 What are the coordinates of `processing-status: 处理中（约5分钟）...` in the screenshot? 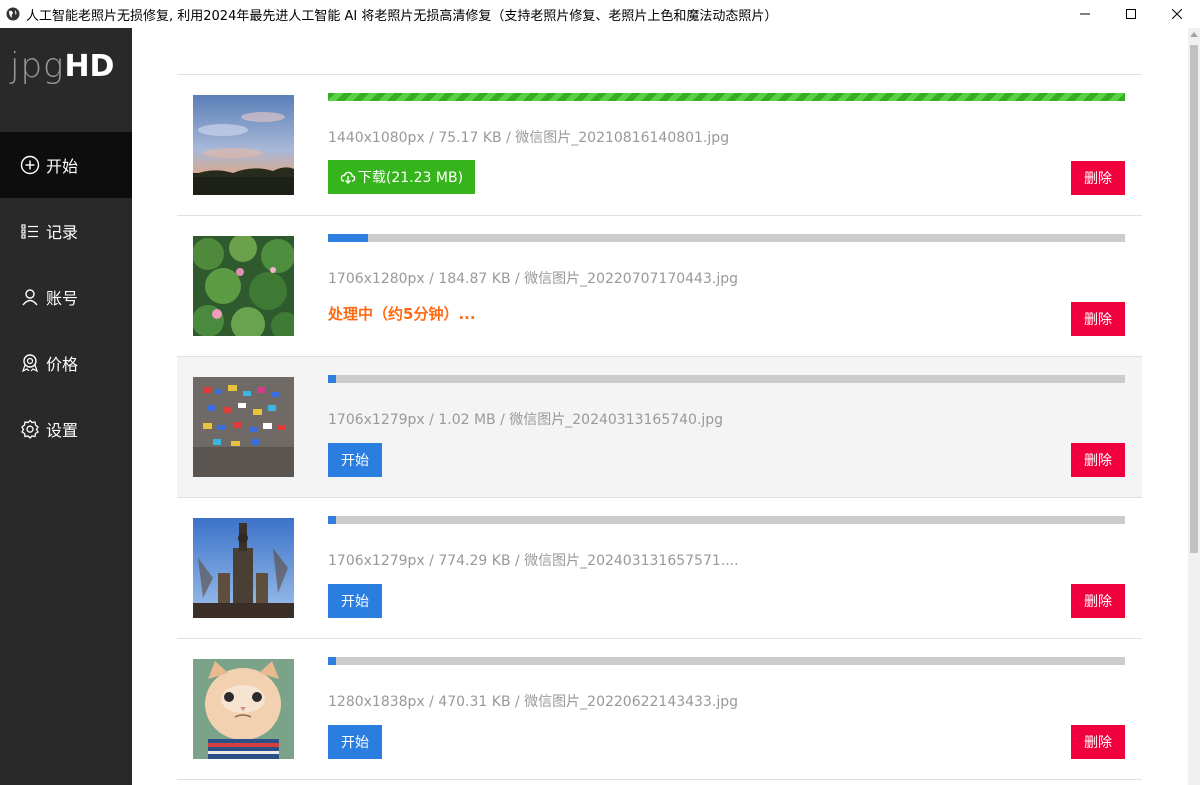 It's located at (402, 314).